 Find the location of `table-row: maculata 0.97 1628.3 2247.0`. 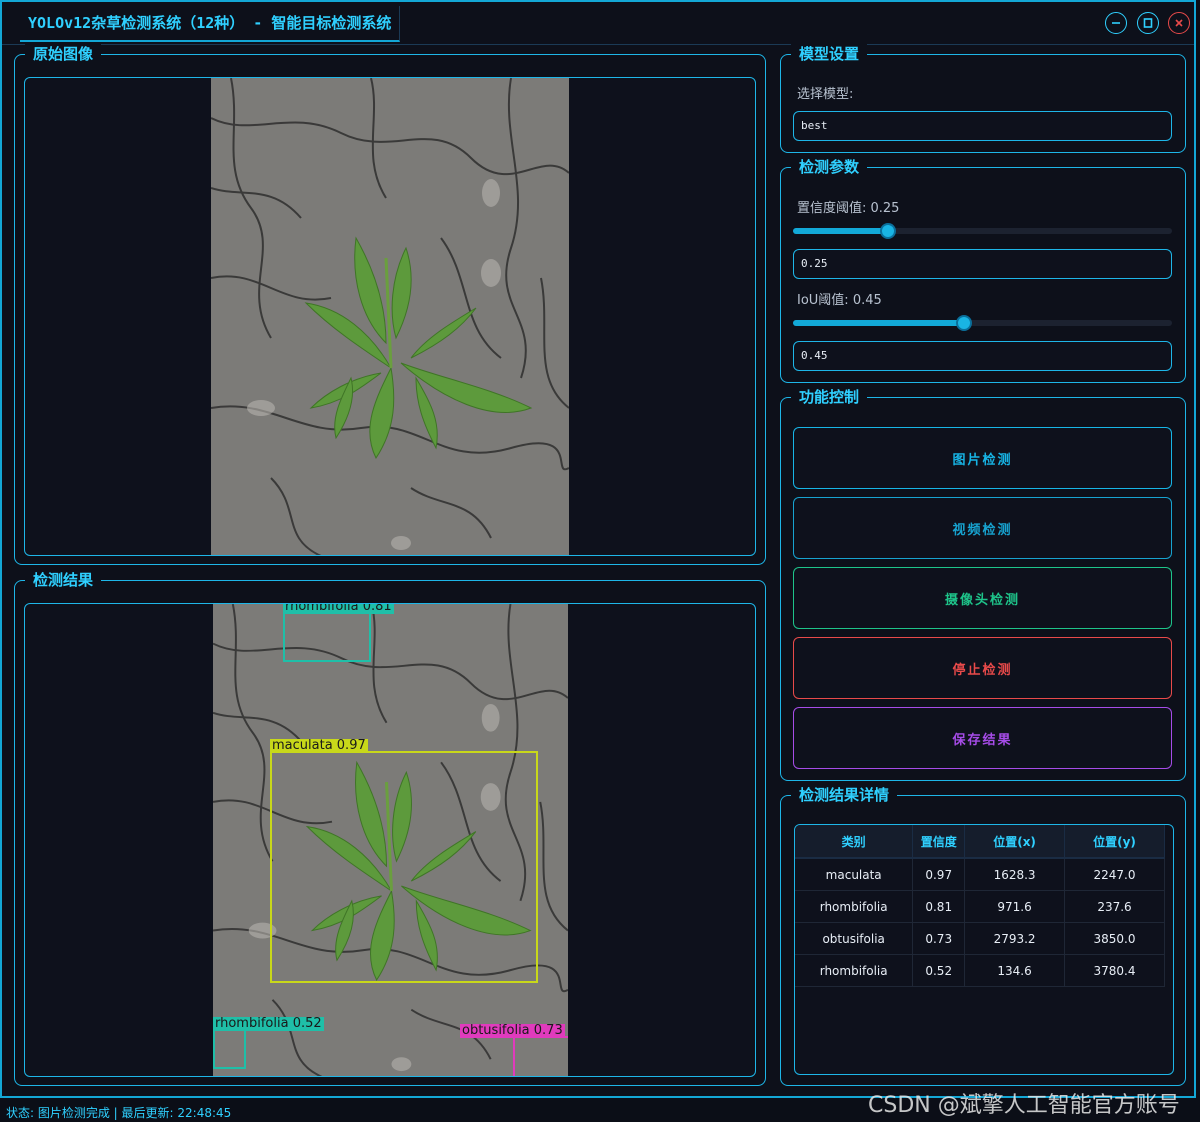

table-row: maculata 0.97 1628.3 2247.0 is located at coordinates (980, 874).